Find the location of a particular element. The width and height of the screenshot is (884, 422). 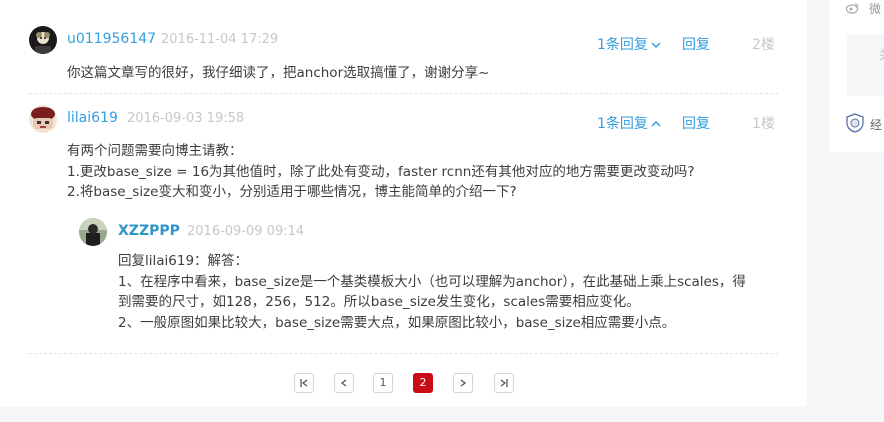

comment-username: lilai619 is located at coordinates (92, 118).